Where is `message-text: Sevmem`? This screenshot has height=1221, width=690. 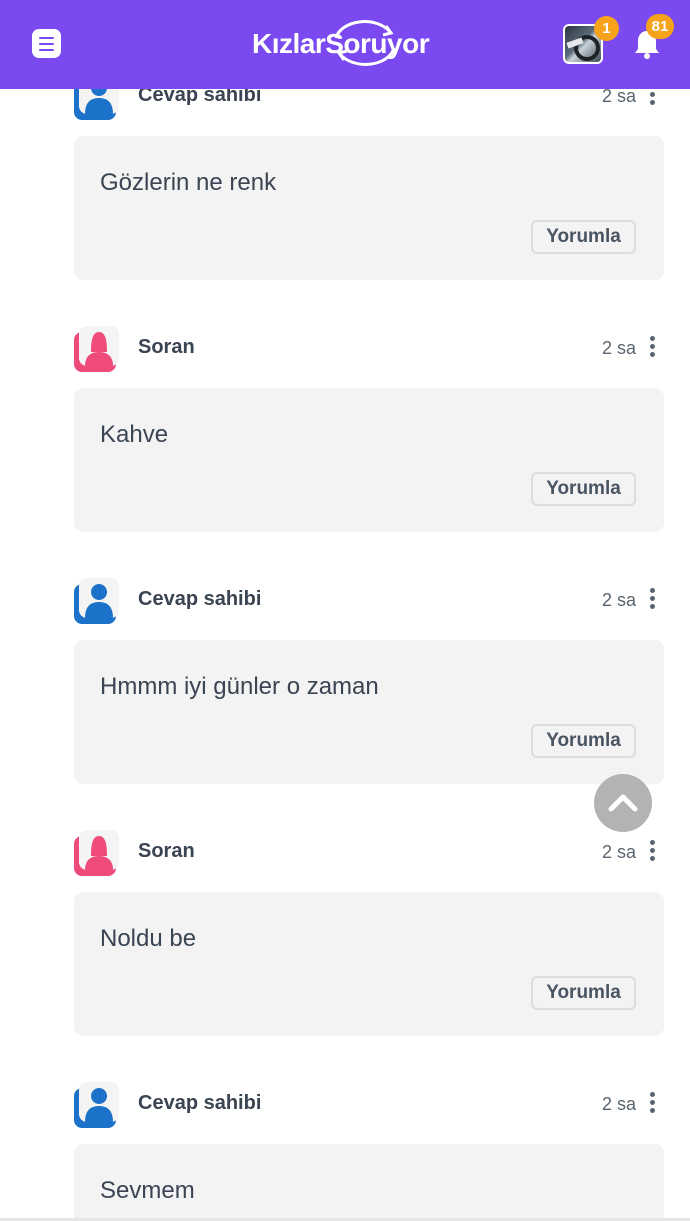
message-text: Sevmem is located at coordinates (147, 1190).